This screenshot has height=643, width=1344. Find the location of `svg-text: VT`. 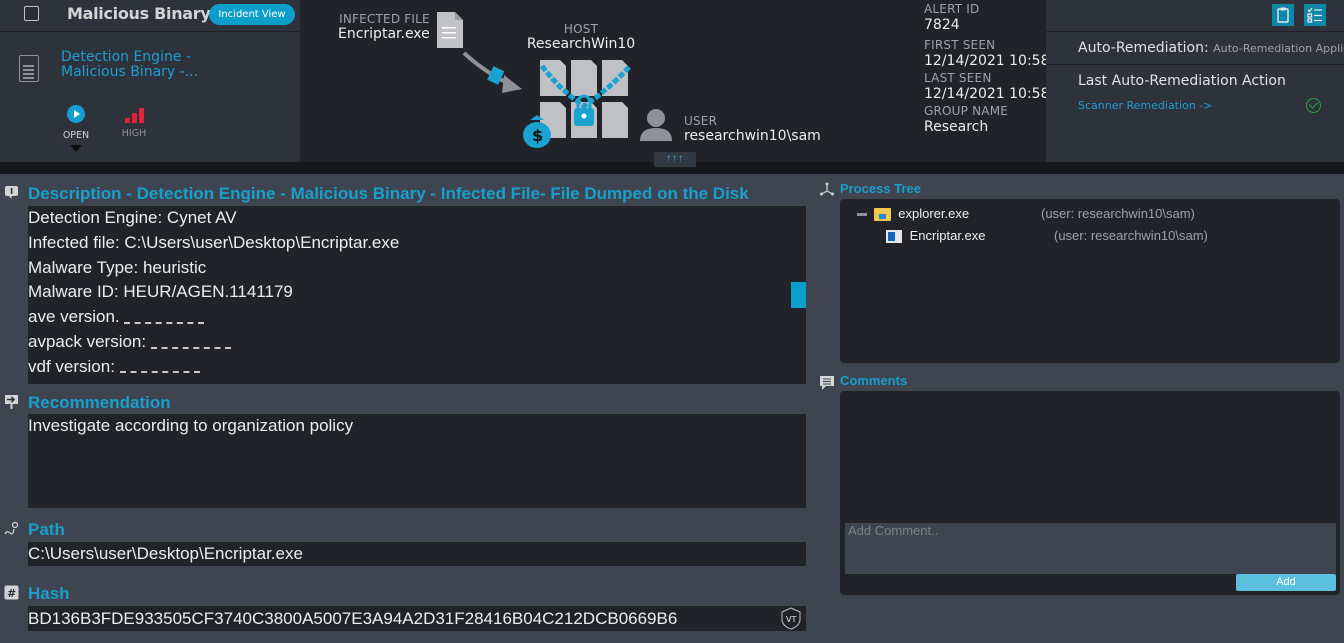

svg-text: VT is located at coordinates (791, 619).